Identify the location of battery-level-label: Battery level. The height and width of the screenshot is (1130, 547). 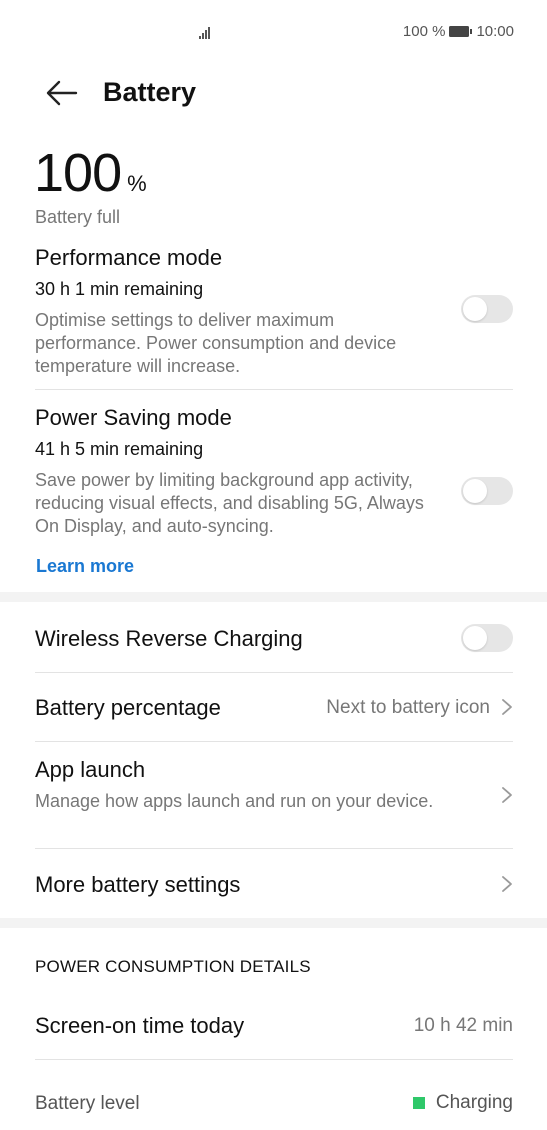
(87, 1103).